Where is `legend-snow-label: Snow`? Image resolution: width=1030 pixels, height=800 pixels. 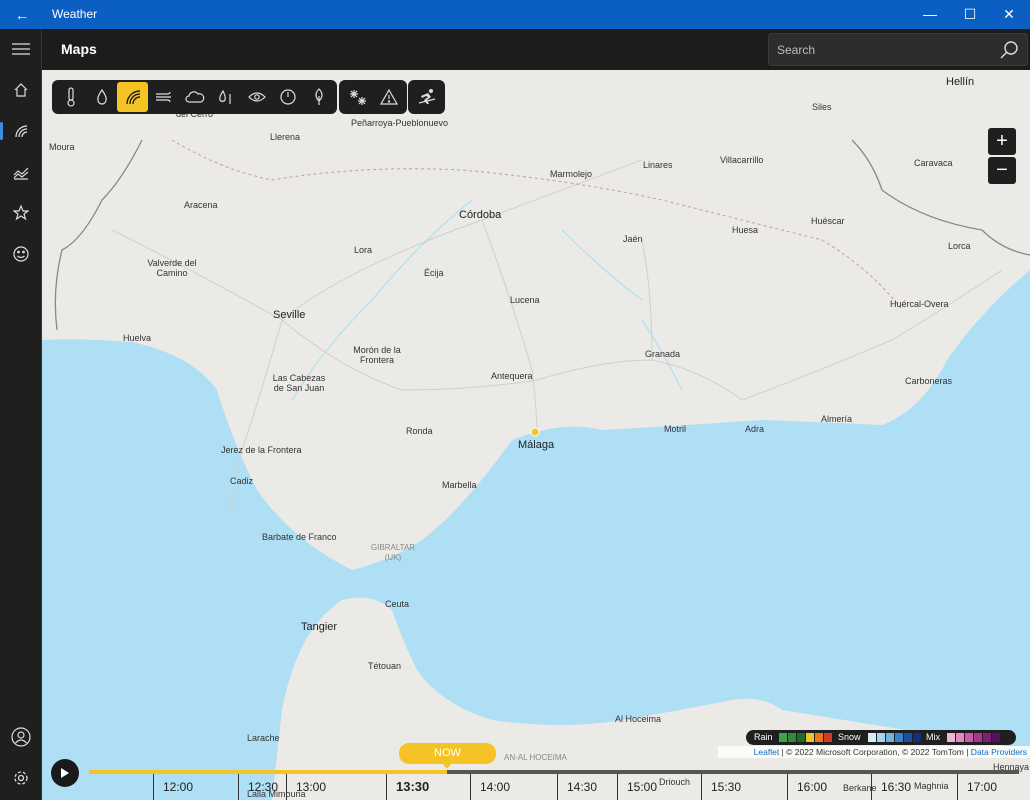
legend-snow-label: Snow is located at coordinates (849, 737).